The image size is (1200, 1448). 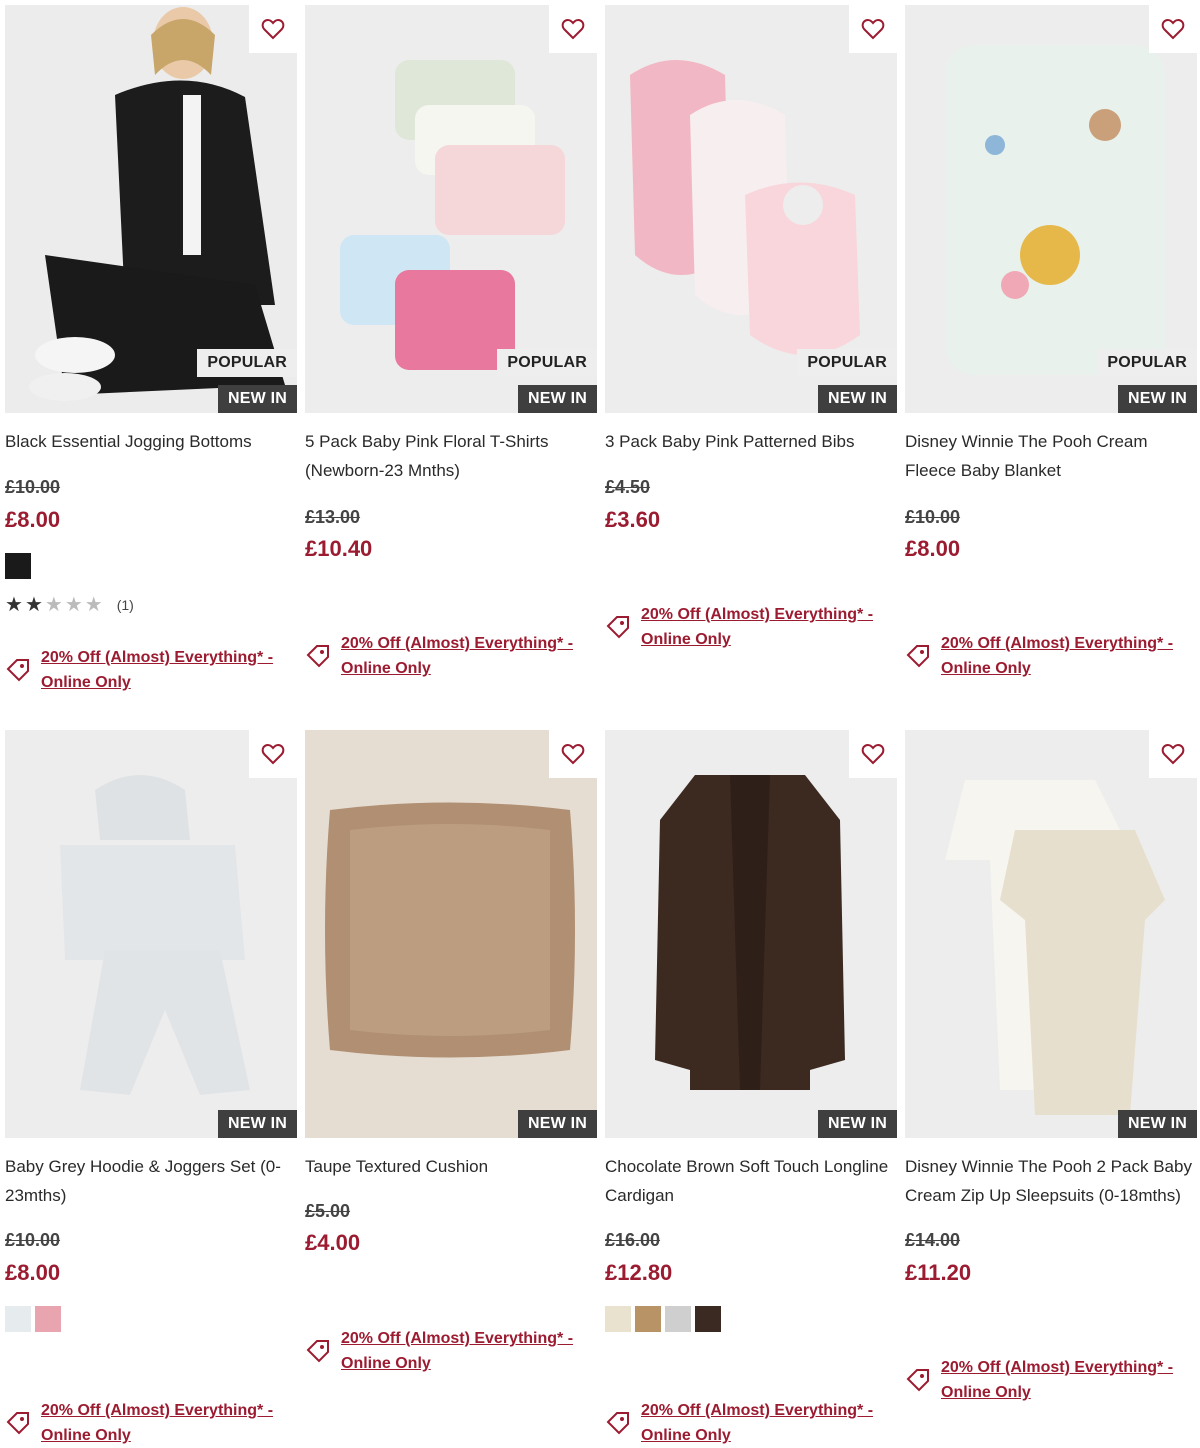 What do you see at coordinates (633, 1240) in the screenshot?
I see `was-price: £16.00` at bounding box center [633, 1240].